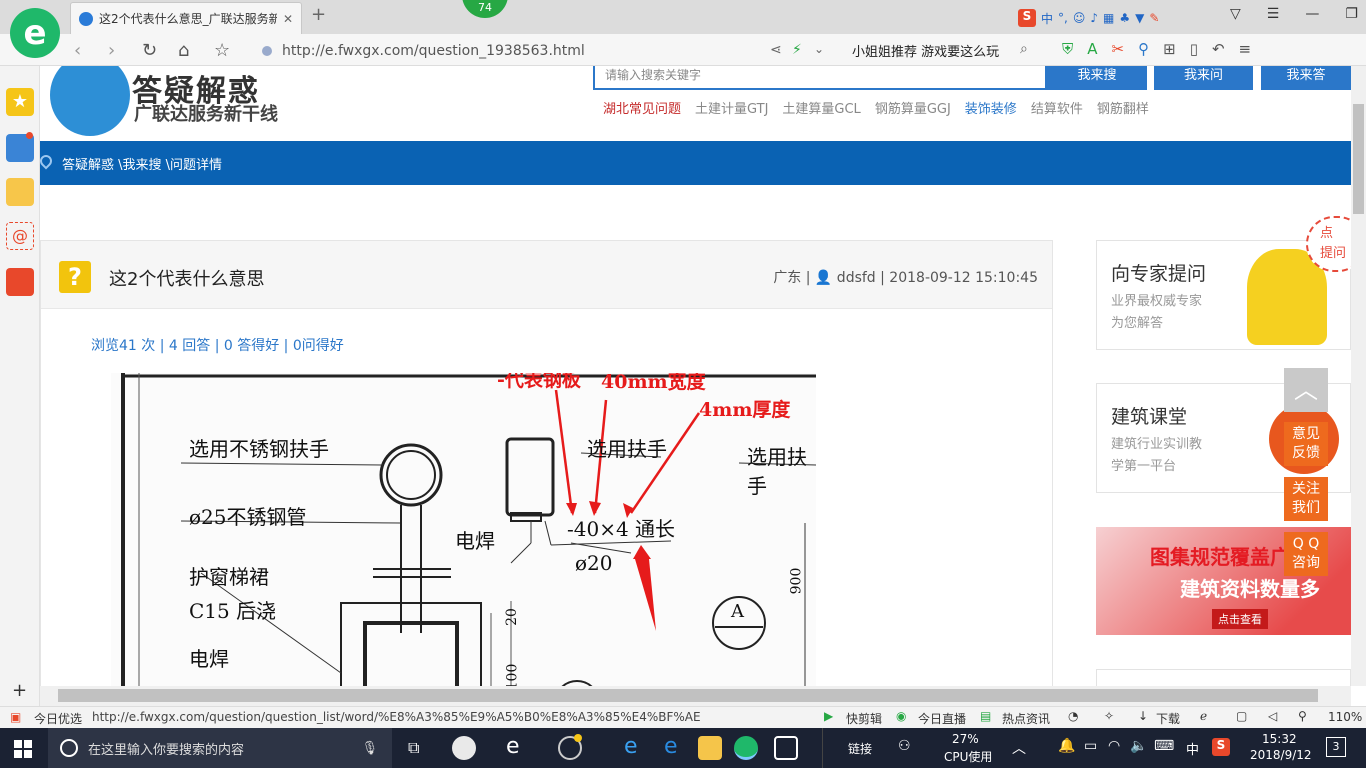  Describe the element at coordinates (1139, 18) in the screenshot. I see `shirt-icon: ▼` at that location.